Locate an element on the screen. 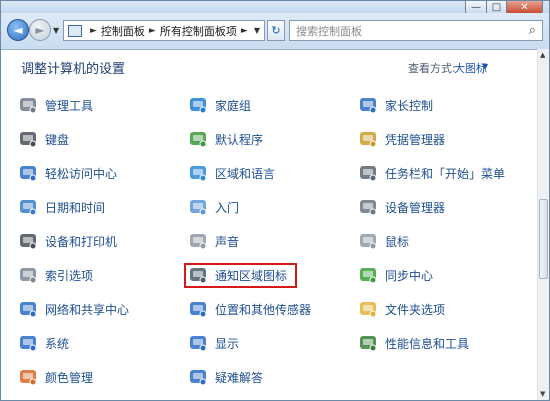 This screenshot has width=550, height=401. folder-options-icon is located at coordinates (368, 309).